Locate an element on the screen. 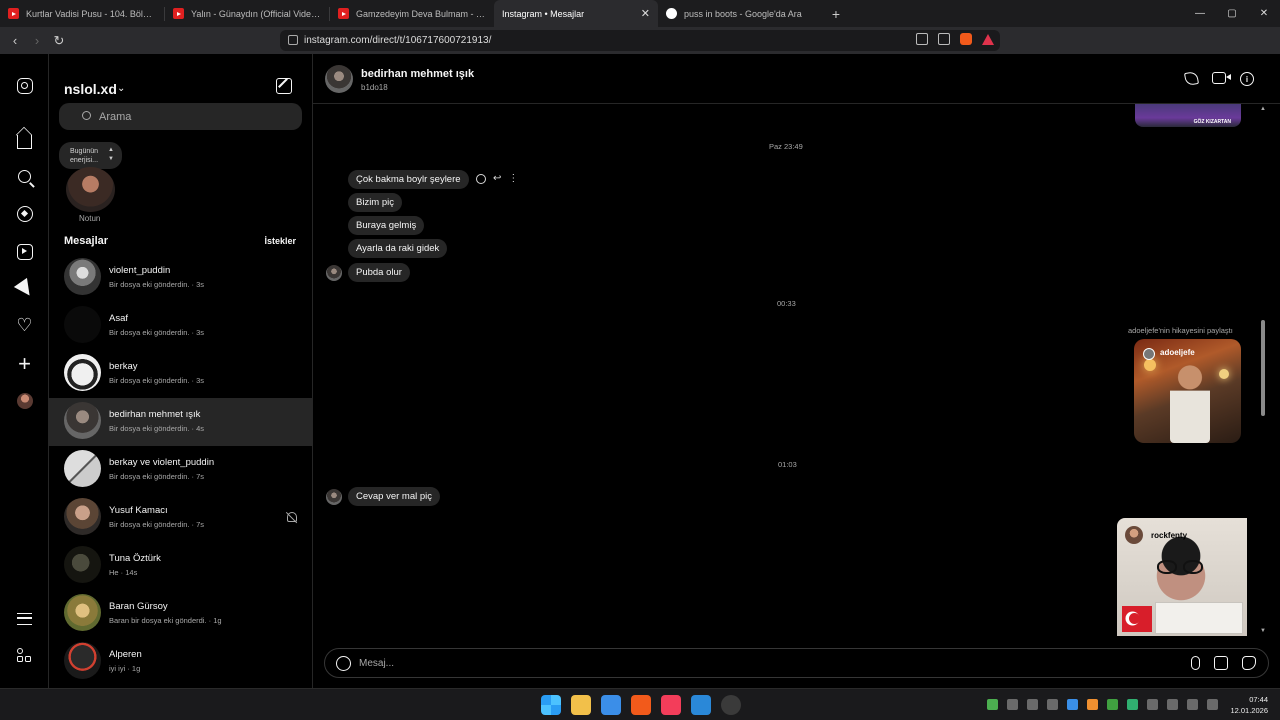 The height and width of the screenshot is (720, 1280). message-bubble: Cevap ver mal piç is located at coordinates (394, 496).